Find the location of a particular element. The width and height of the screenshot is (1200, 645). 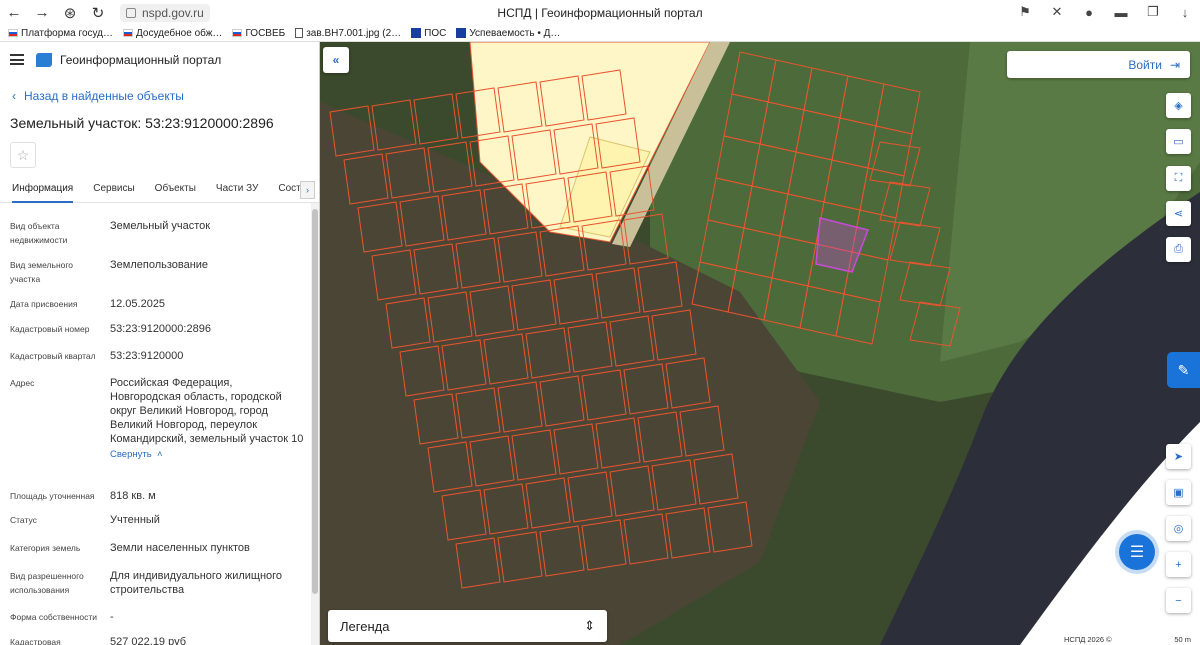

tab-parts: Части ЗУ is located at coordinates (237, 191).